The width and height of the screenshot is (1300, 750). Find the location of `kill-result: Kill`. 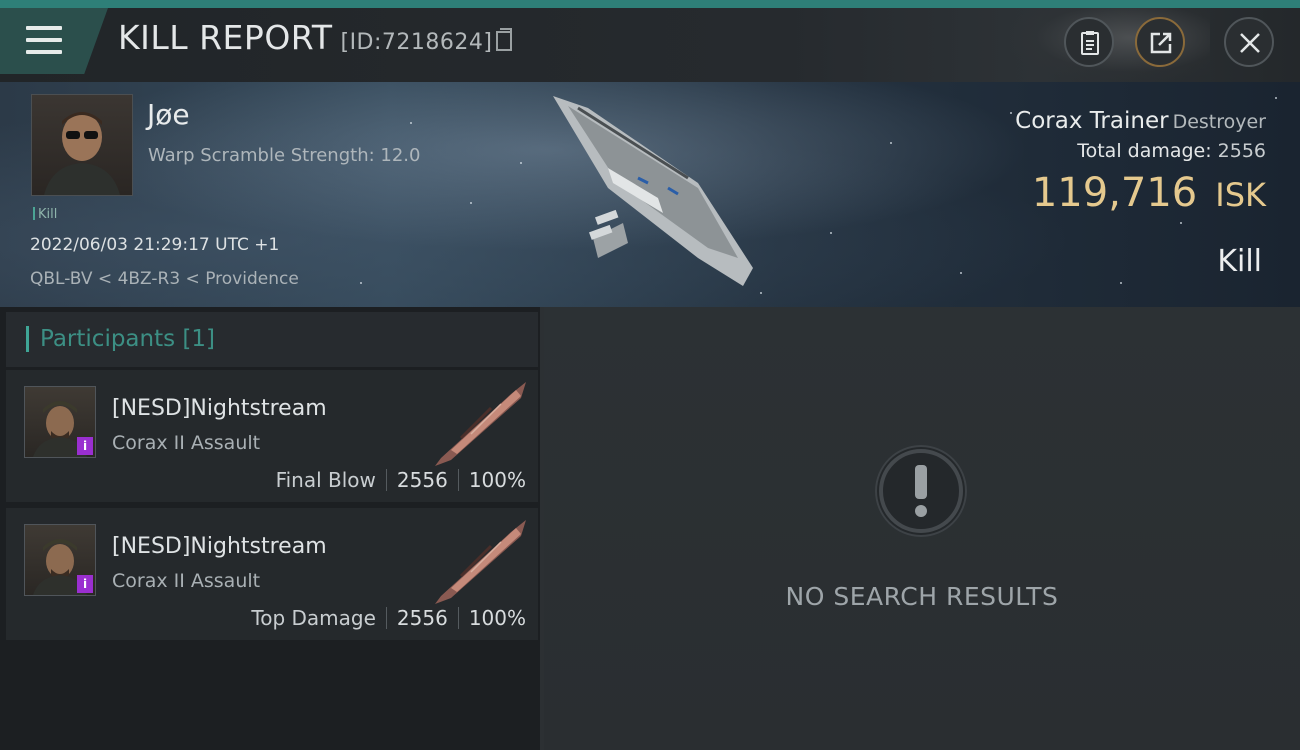

kill-result: Kill is located at coordinates (1239, 261).